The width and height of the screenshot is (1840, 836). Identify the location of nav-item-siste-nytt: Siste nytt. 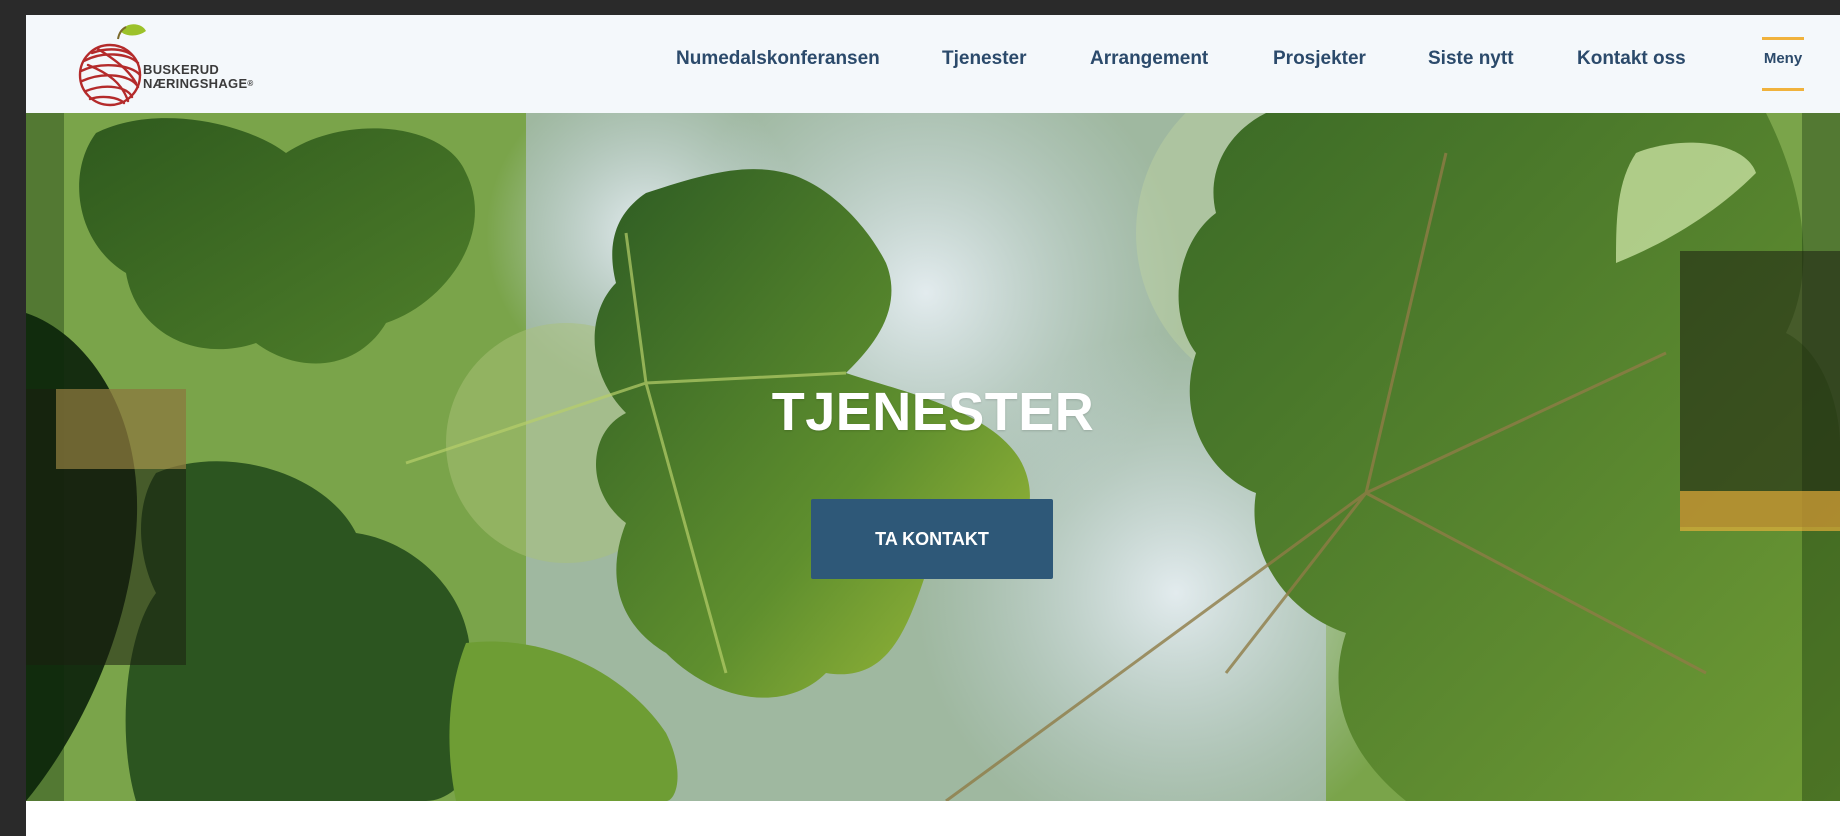
(1471, 59).